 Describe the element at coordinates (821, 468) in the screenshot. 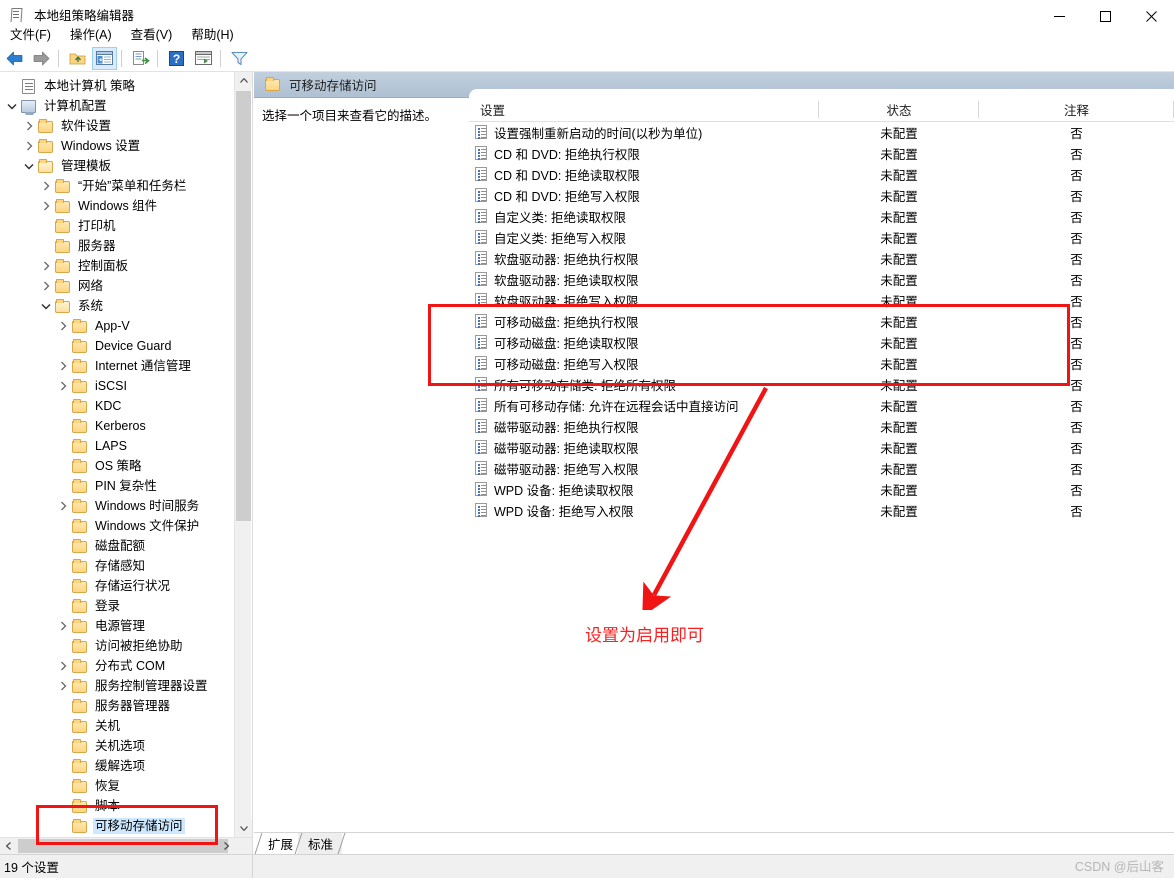

I see `table-row: 磁带驱动器: 拒绝写入权限 未配置 否` at that location.